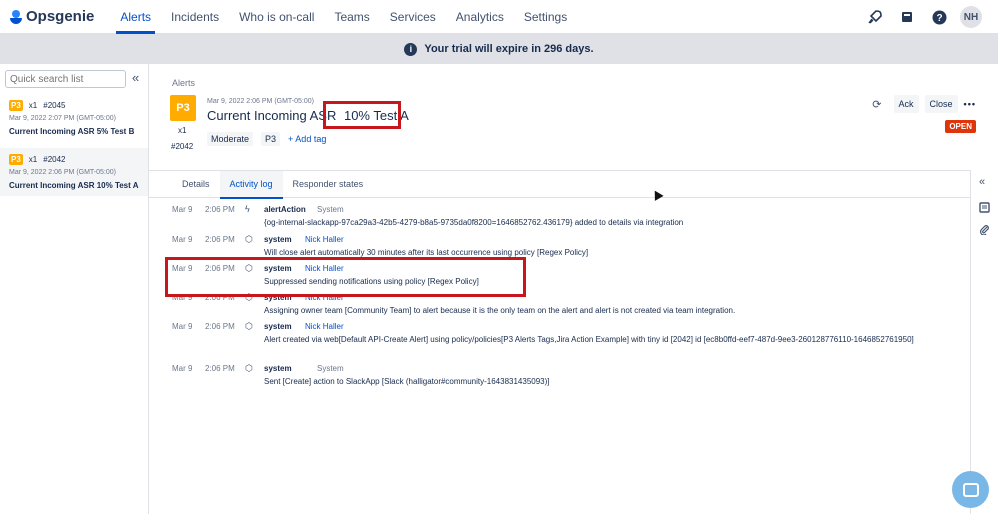  I want to click on title-prefix: Current Incoming ASR, so click(272, 115).